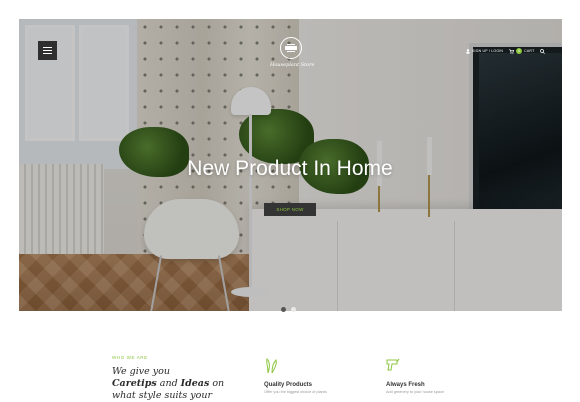  I want to click on headline-and: and, so click(168, 383).